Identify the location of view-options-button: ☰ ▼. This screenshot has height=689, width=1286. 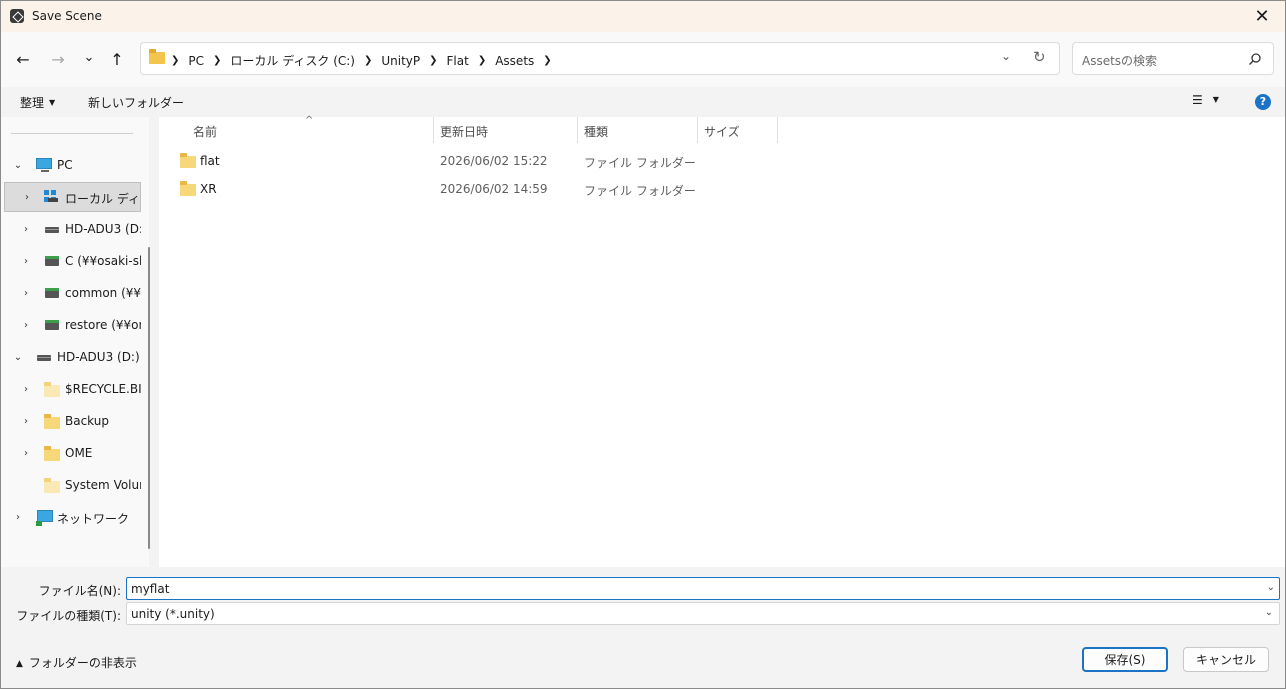
(1205, 100).